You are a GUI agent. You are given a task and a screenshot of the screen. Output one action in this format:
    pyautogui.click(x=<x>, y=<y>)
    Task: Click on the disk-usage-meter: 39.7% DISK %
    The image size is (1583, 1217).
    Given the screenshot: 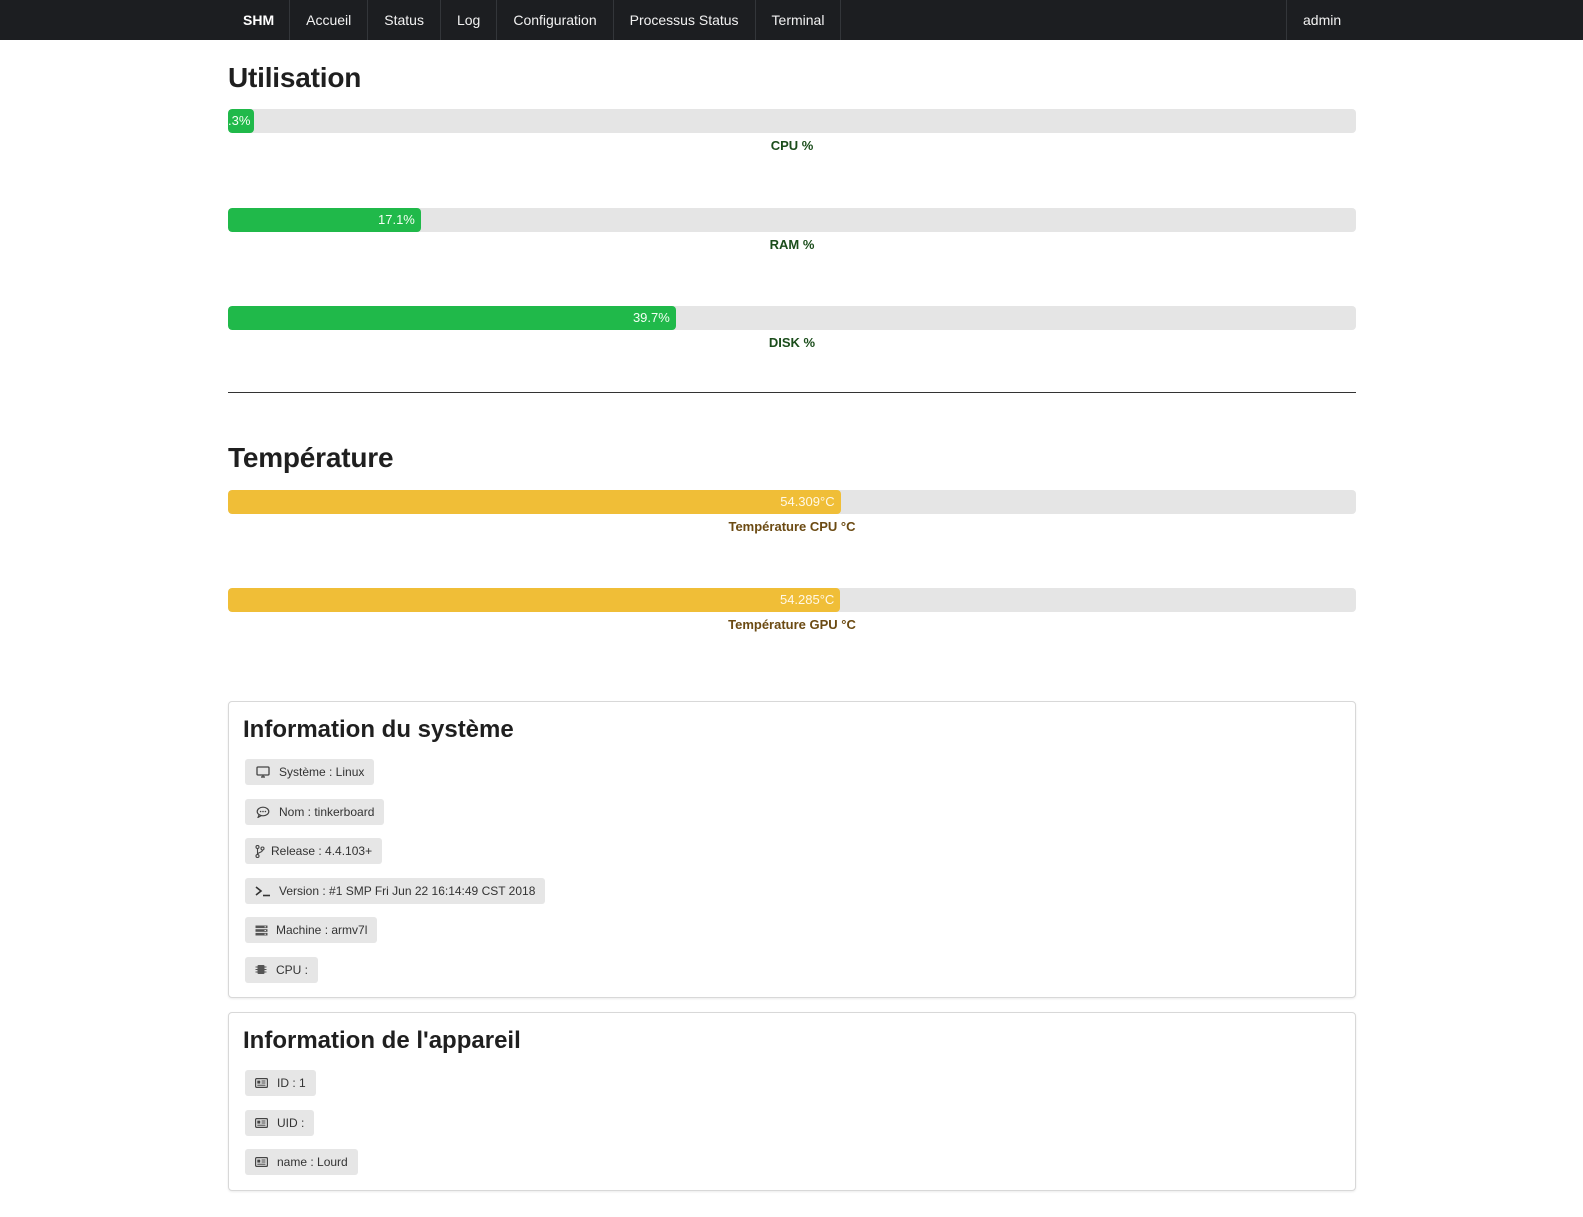 What is the action you would take?
    pyautogui.click(x=792, y=328)
    